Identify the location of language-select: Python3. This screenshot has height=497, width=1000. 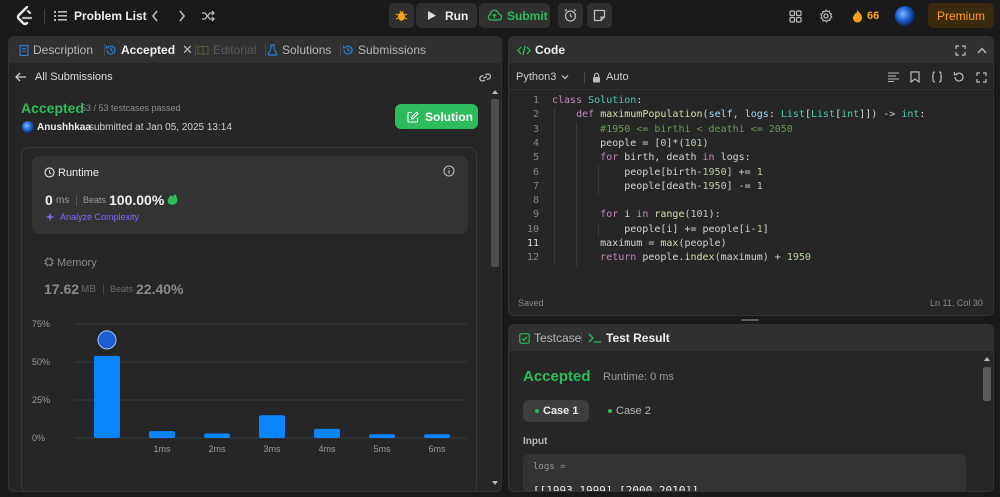
(542, 77).